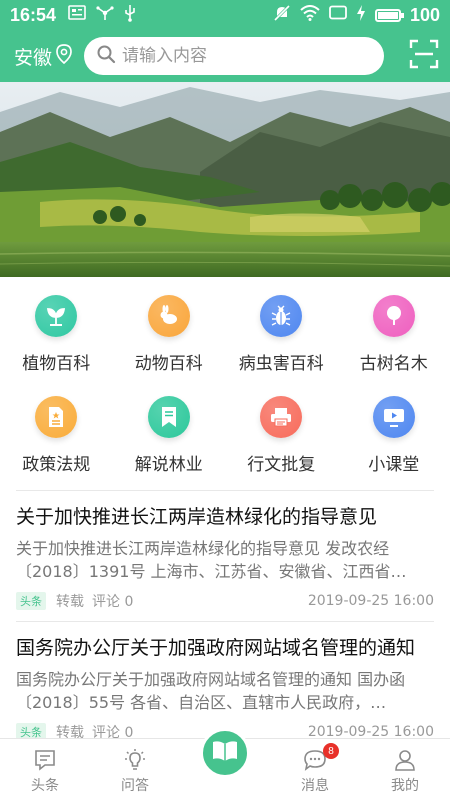 The image size is (450, 800). Describe the element at coordinates (225, 601) in the screenshot. I see `news-meta: 头条 转载 评论 0 2019-09-25 16:00` at that location.